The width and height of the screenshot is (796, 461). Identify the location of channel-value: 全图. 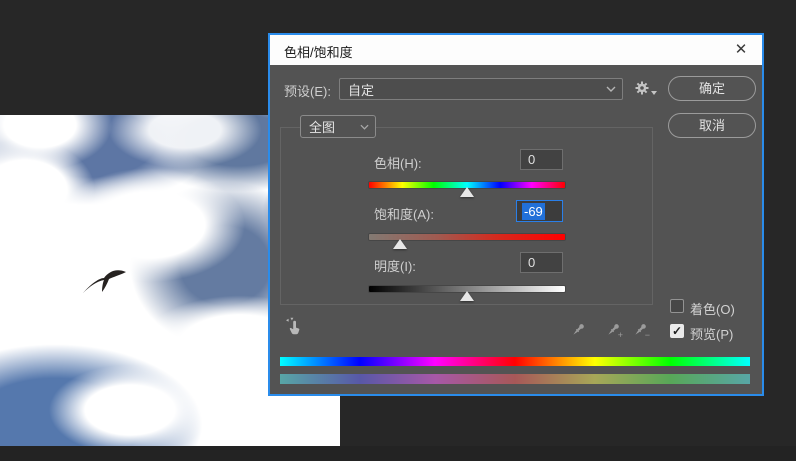
(322, 127).